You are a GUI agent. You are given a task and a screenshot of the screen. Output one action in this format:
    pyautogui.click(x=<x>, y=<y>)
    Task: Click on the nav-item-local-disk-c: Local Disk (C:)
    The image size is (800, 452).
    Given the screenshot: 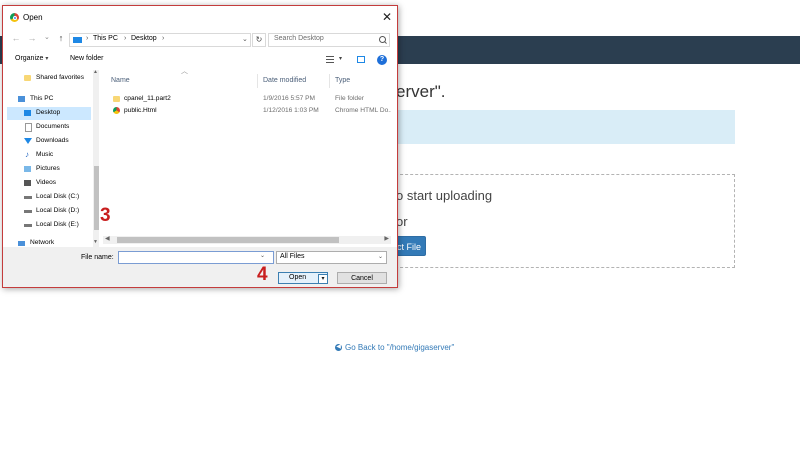 What is the action you would take?
    pyautogui.click(x=49, y=197)
    